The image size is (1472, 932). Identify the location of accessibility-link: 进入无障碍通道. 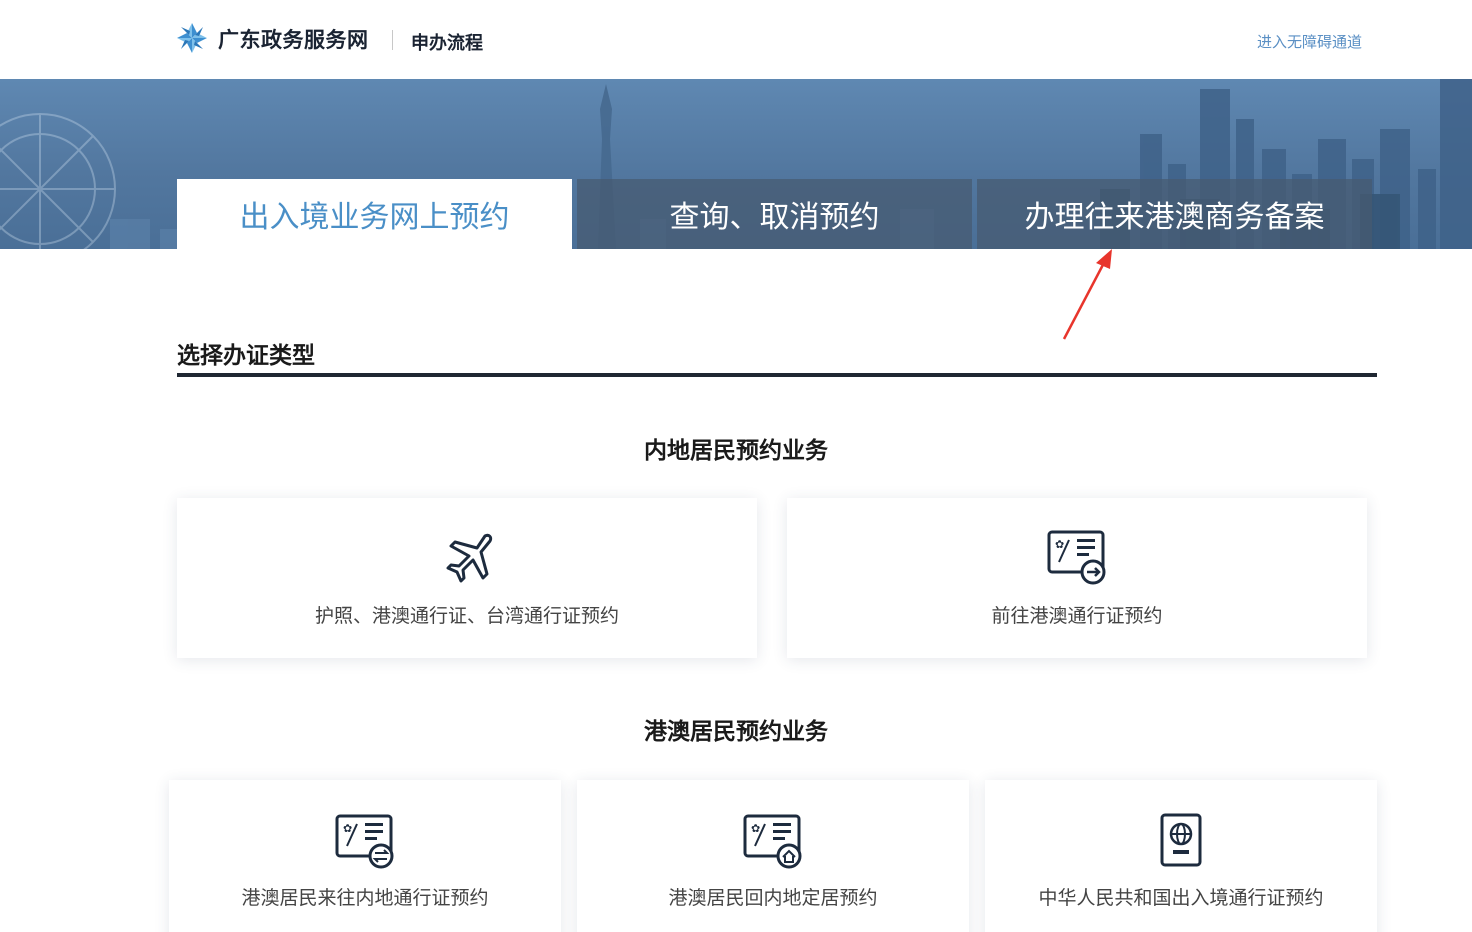
(1309, 41).